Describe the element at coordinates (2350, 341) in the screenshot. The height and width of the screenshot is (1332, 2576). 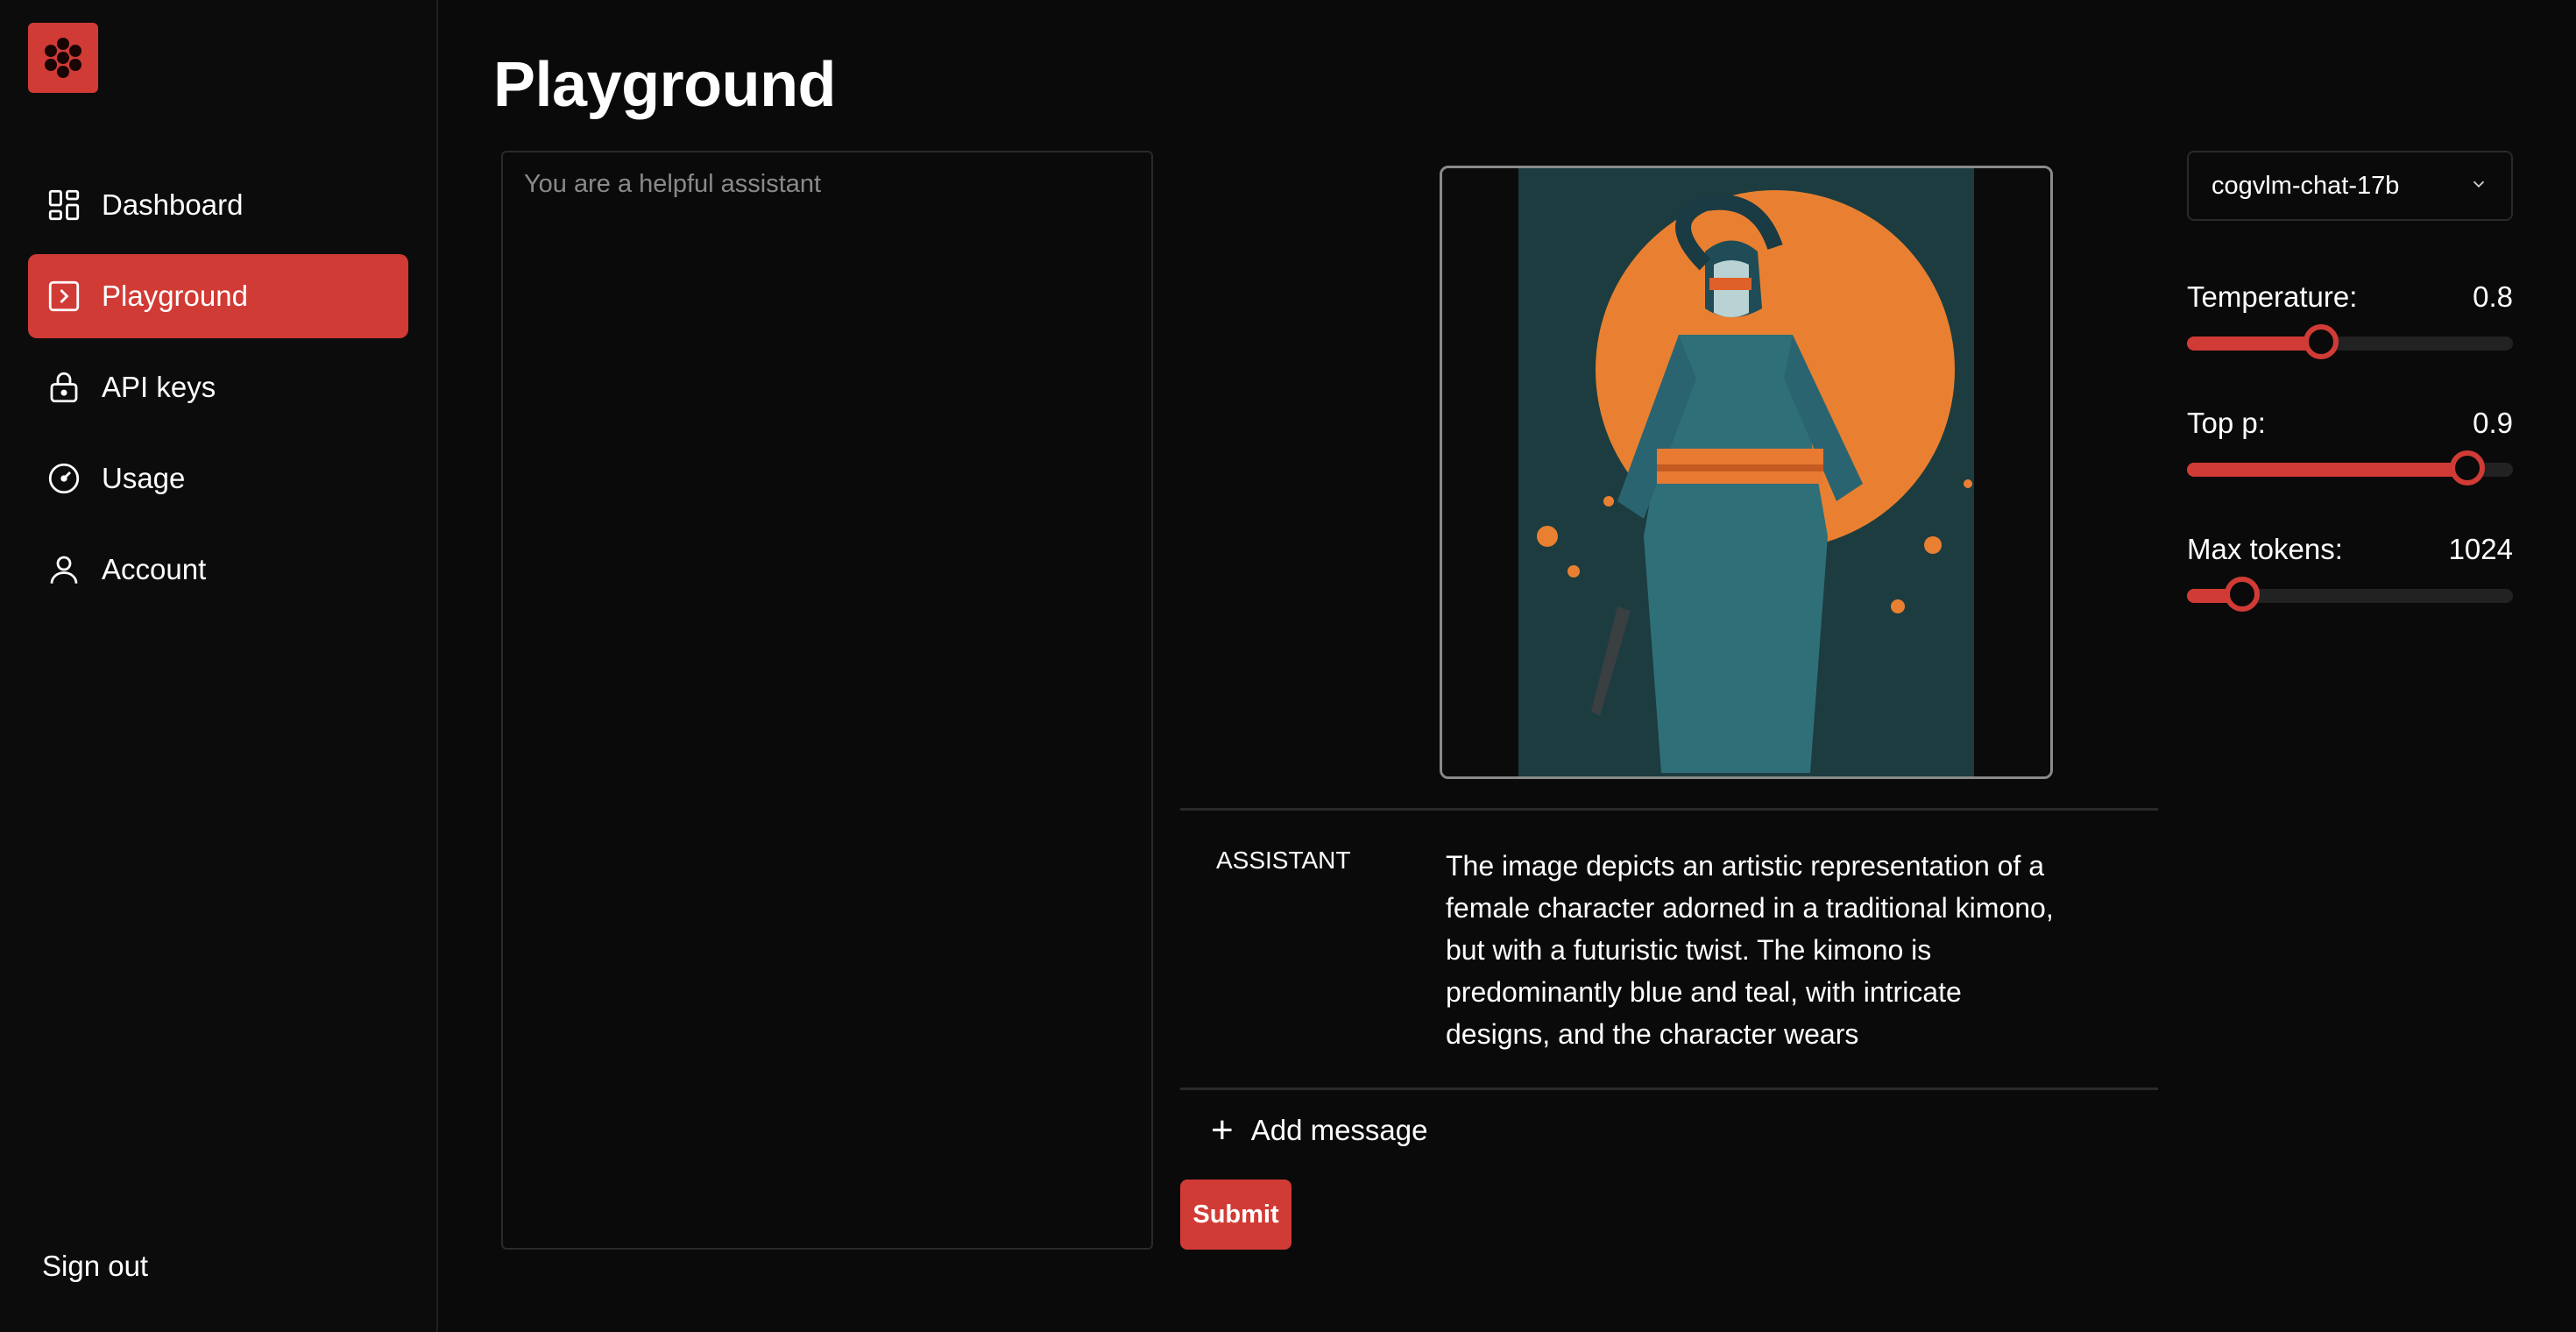
I see `temperature-slider` at that location.